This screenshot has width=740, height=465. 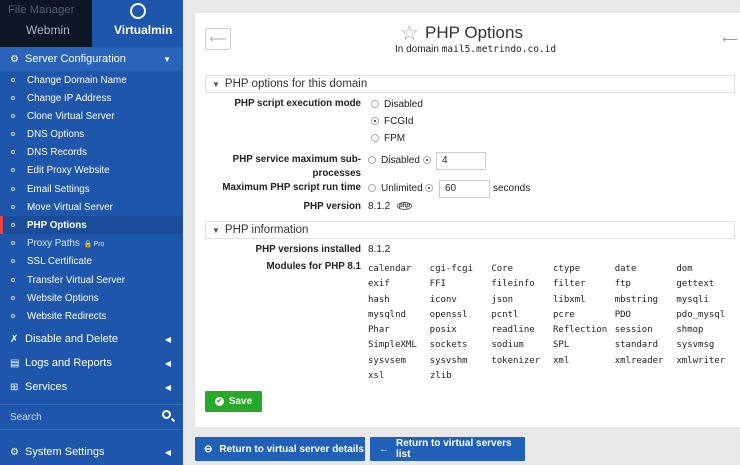 I want to click on radio-max-sub-value, so click(x=427, y=160).